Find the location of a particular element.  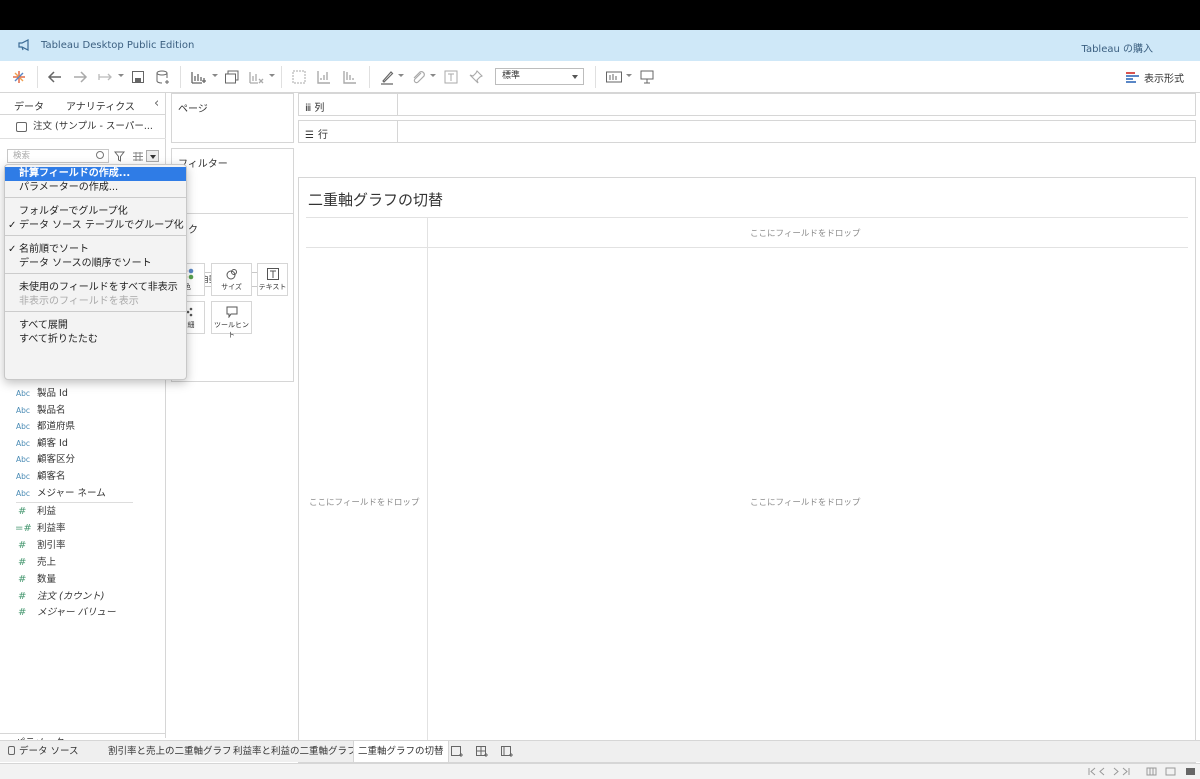

size-label: サイズ is located at coordinates (231, 287).